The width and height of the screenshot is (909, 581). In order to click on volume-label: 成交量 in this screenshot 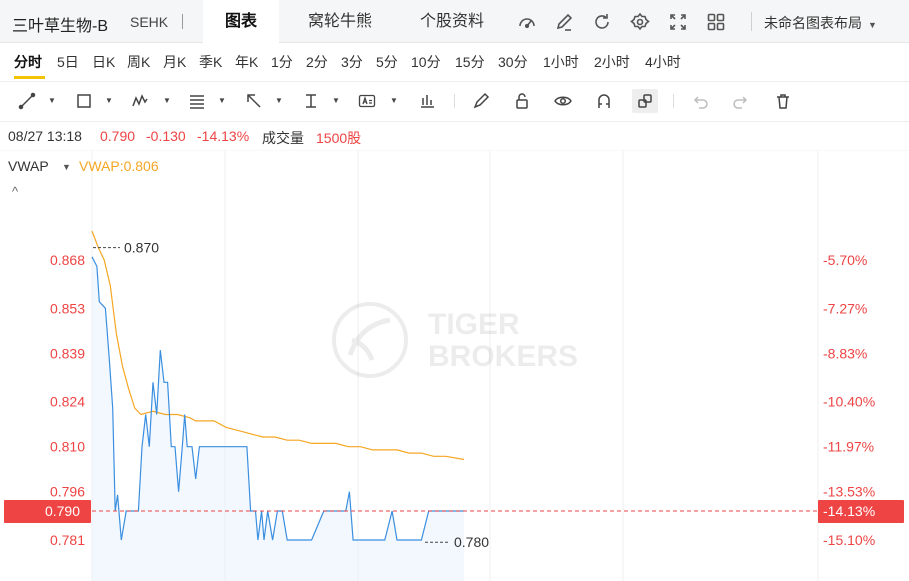, I will do `click(283, 138)`.